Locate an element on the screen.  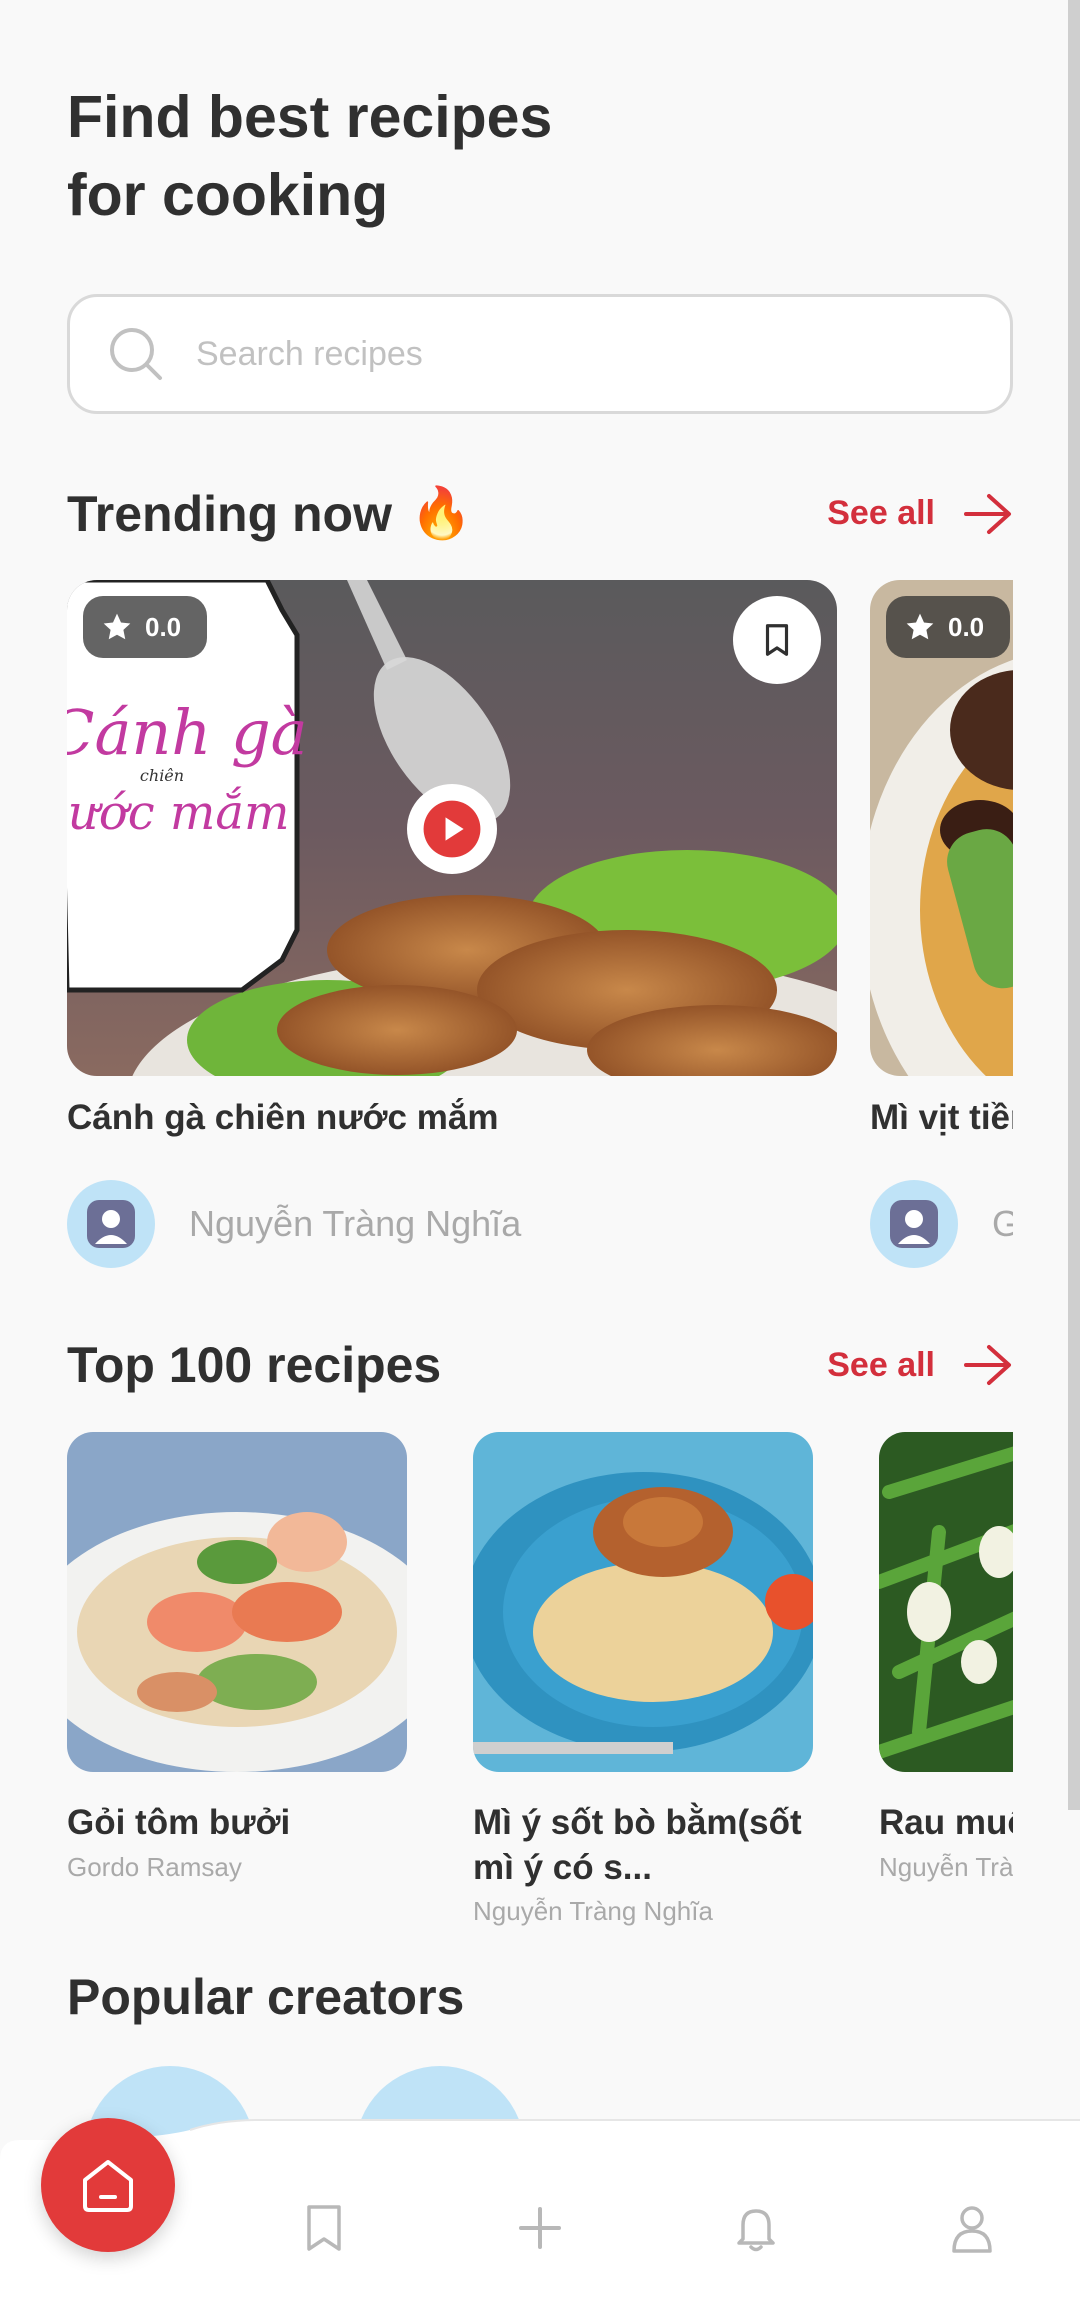
play-button is located at coordinates (452, 829).